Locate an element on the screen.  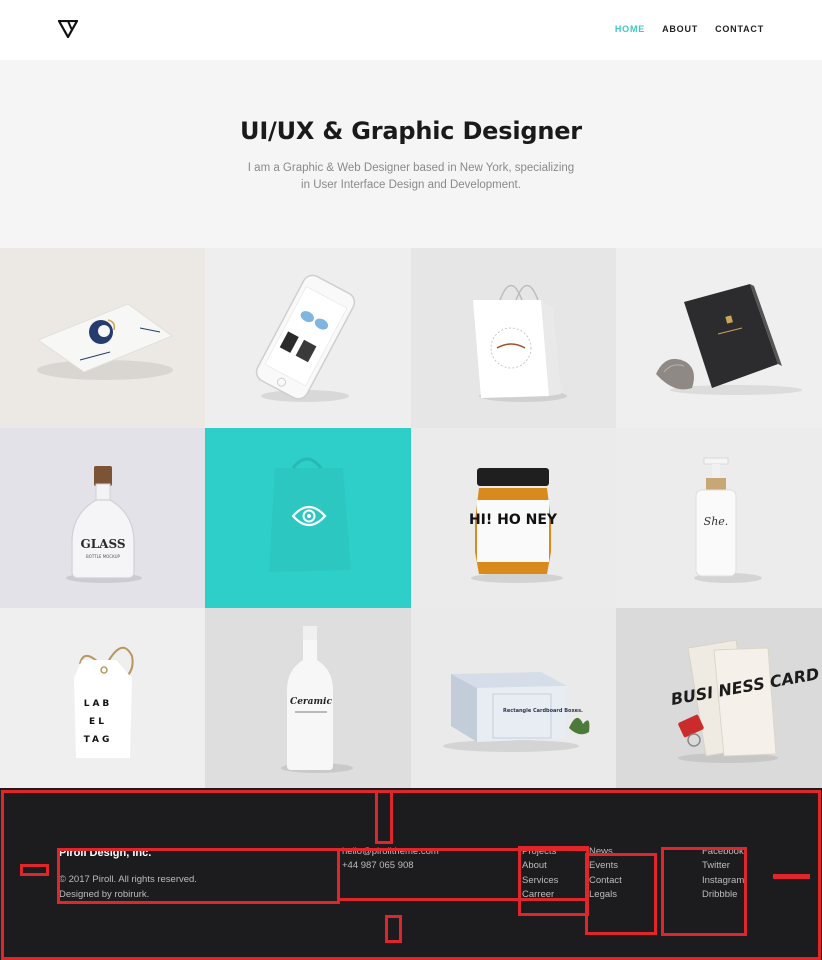
label-tag-line2: EL is located at coordinates (98, 722).